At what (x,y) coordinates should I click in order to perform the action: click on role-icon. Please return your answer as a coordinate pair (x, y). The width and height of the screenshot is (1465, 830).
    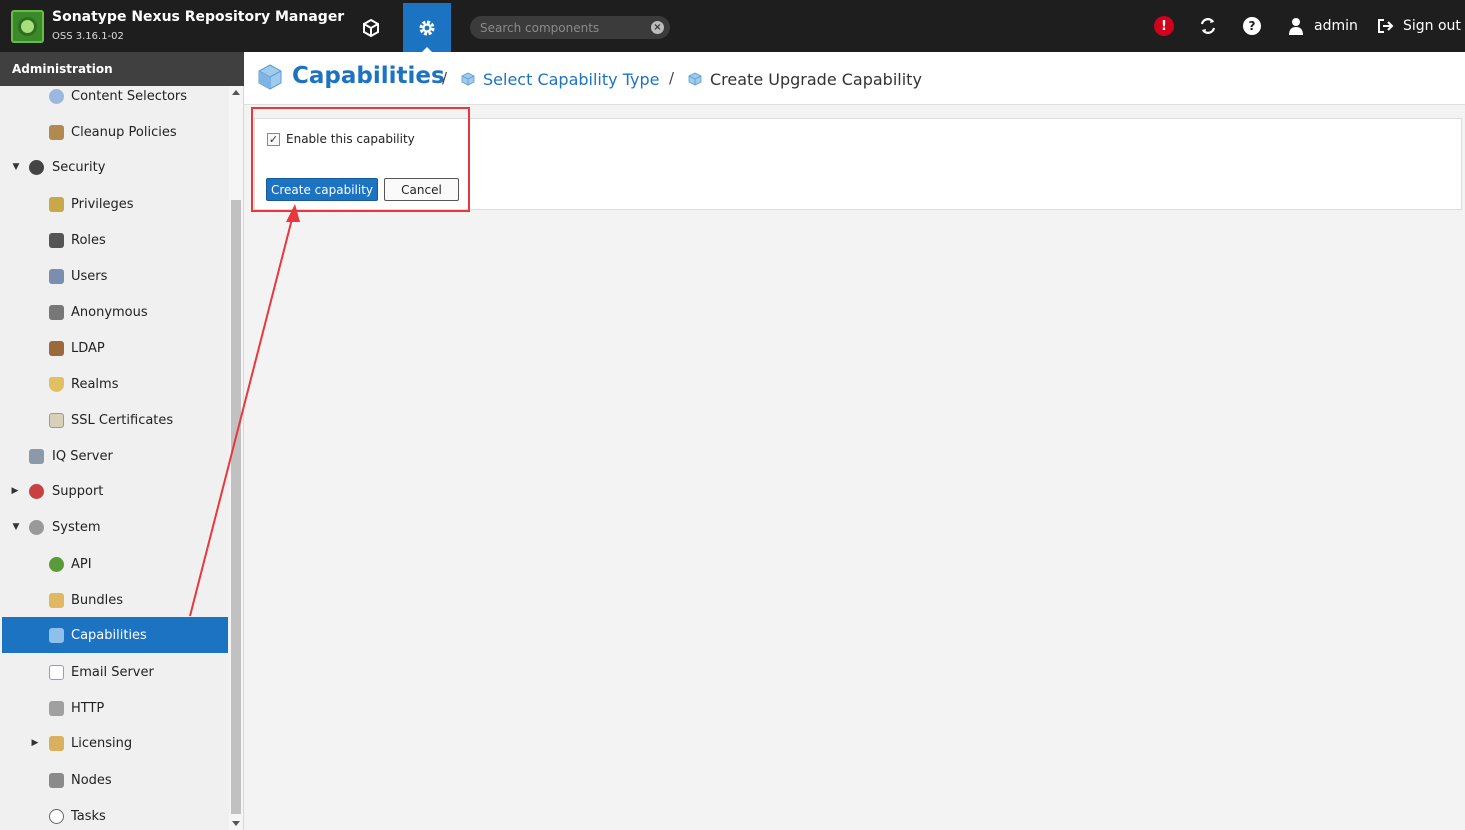
    Looking at the image, I should click on (56, 240).